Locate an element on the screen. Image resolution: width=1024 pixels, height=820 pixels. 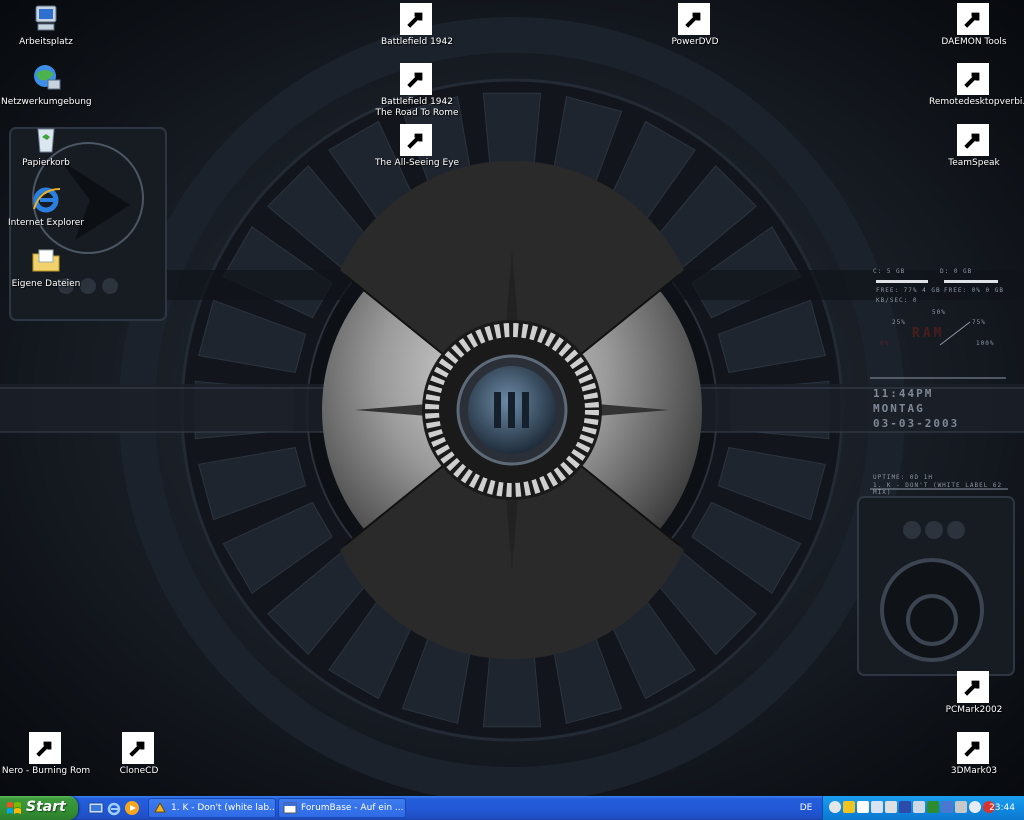
tray-messenger-icon is located at coordinates (849, 807).